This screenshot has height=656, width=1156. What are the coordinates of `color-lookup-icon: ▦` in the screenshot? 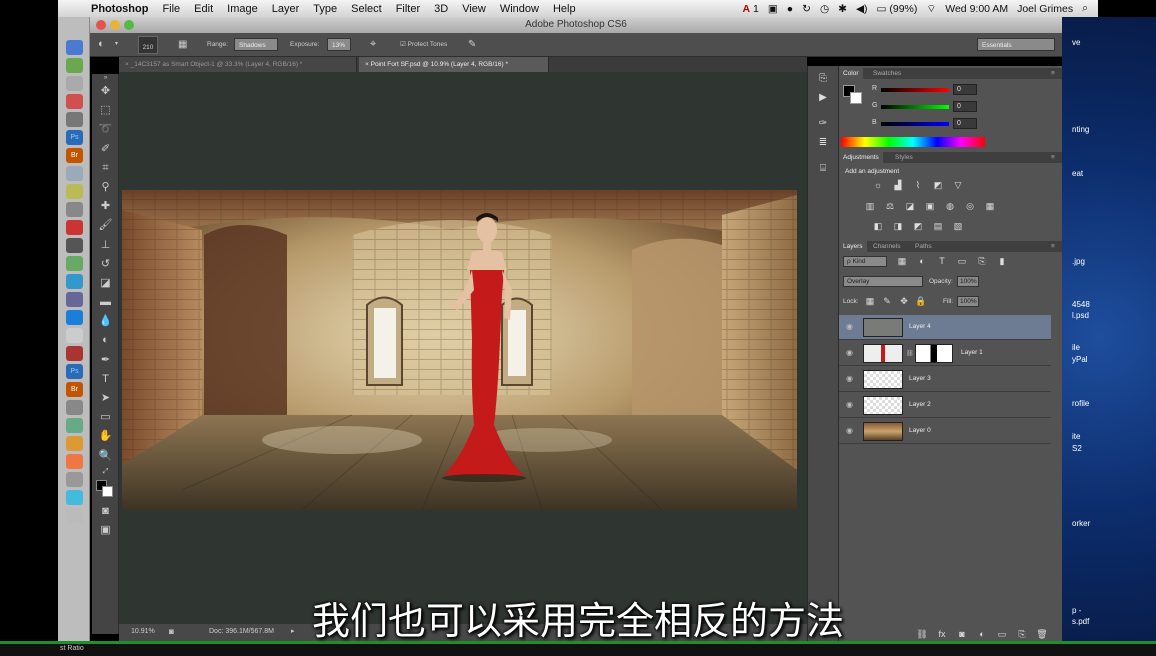 It's located at (990, 206).